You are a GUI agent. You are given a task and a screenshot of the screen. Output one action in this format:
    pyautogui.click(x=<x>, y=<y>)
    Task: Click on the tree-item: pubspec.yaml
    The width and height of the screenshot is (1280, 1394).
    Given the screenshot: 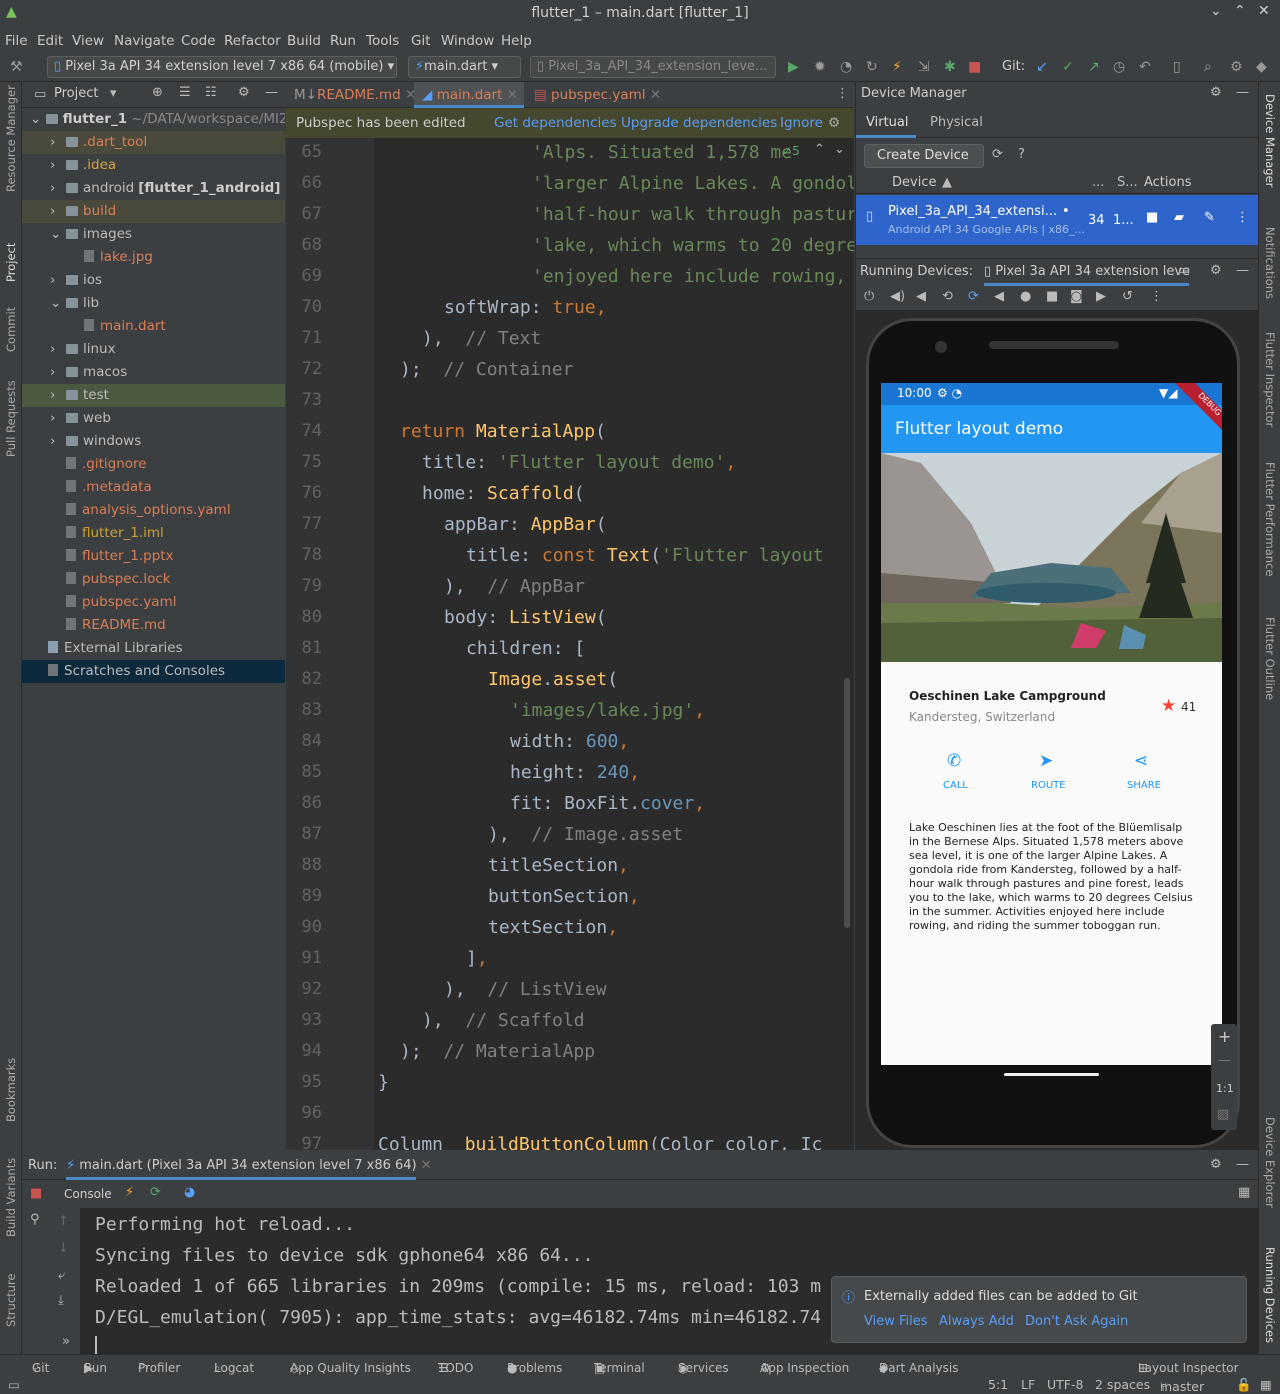 What is the action you would take?
    pyautogui.click(x=153, y=602)
    